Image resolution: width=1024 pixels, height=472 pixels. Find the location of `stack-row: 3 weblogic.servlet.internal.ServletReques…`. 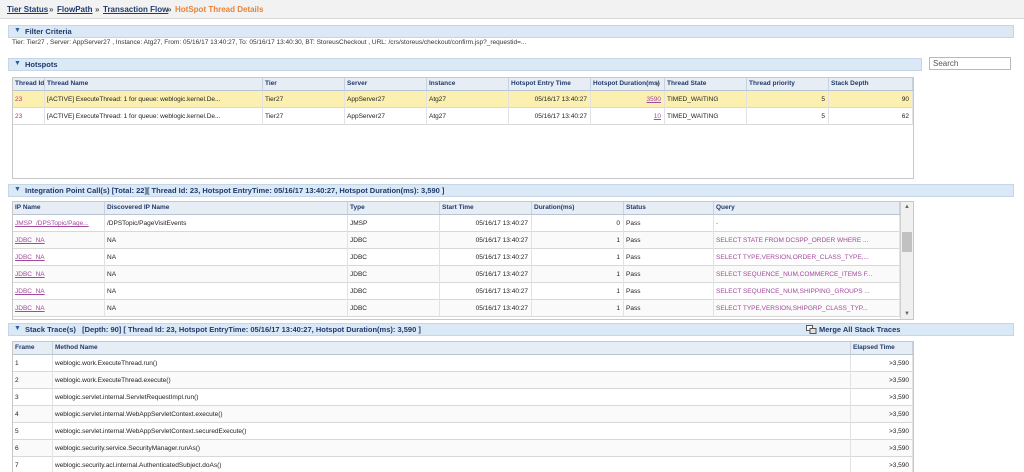

stack-row: 3 weblogic.servlet.internal.ServletReques… is located at coordinates (463, 397).